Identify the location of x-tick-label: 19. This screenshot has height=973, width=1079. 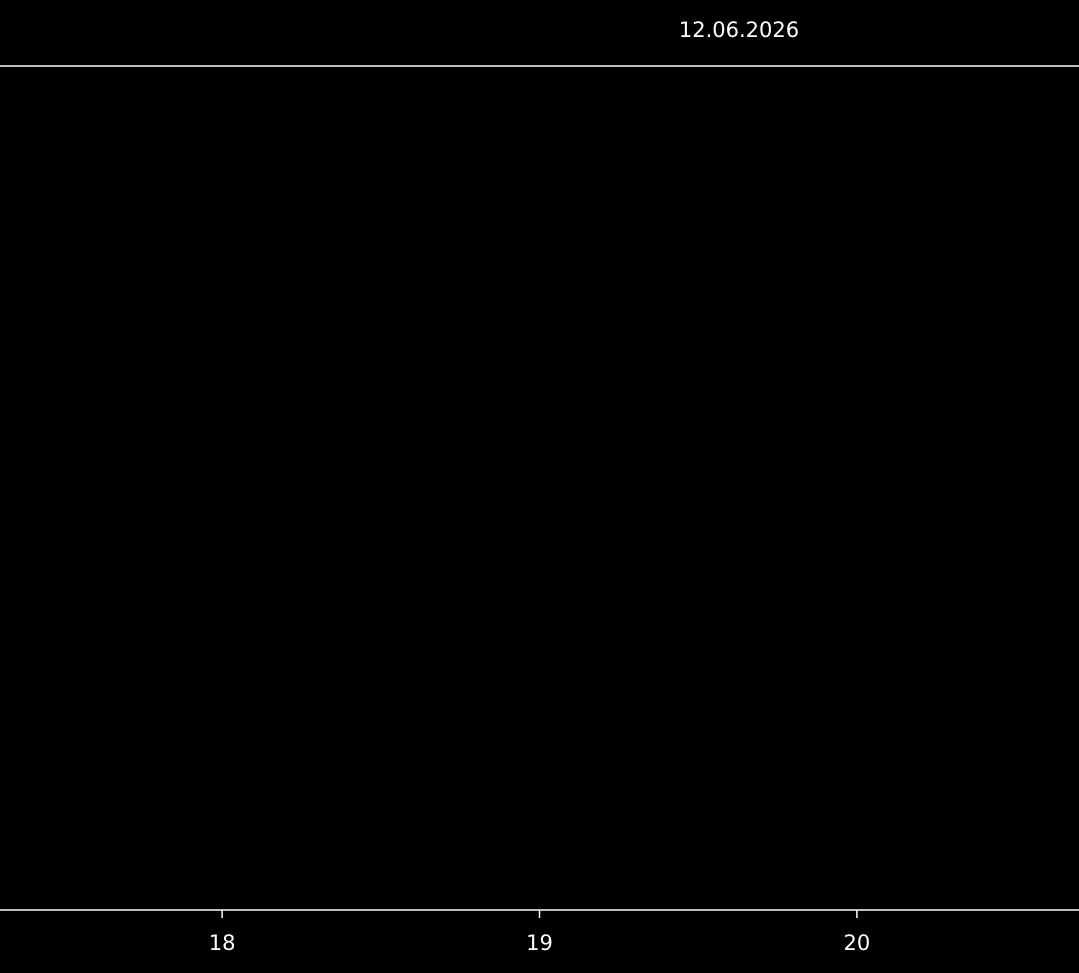
(539, 943).